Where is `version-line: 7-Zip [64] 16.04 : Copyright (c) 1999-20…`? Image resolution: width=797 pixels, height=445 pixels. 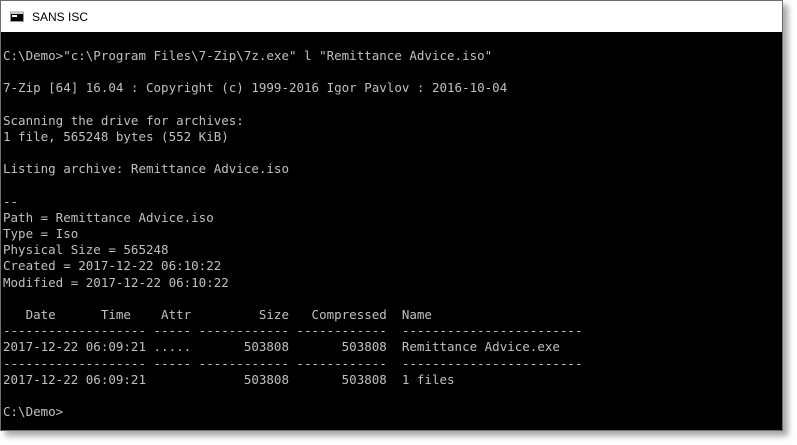 version-line: 7-Zip [64] 16.04 : Copyright (c) 1999-20… is located at coordinates (255, 88).